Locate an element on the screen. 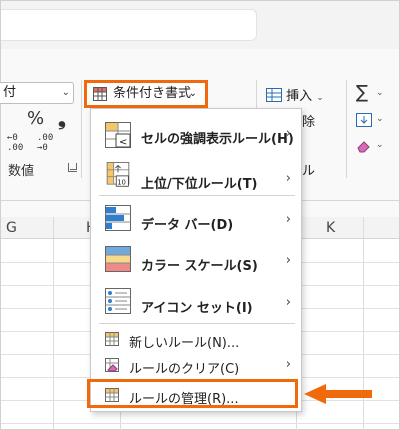 This screenshot has height=430, width=400. percent-style-button: % is located at coordinates (35, 118).